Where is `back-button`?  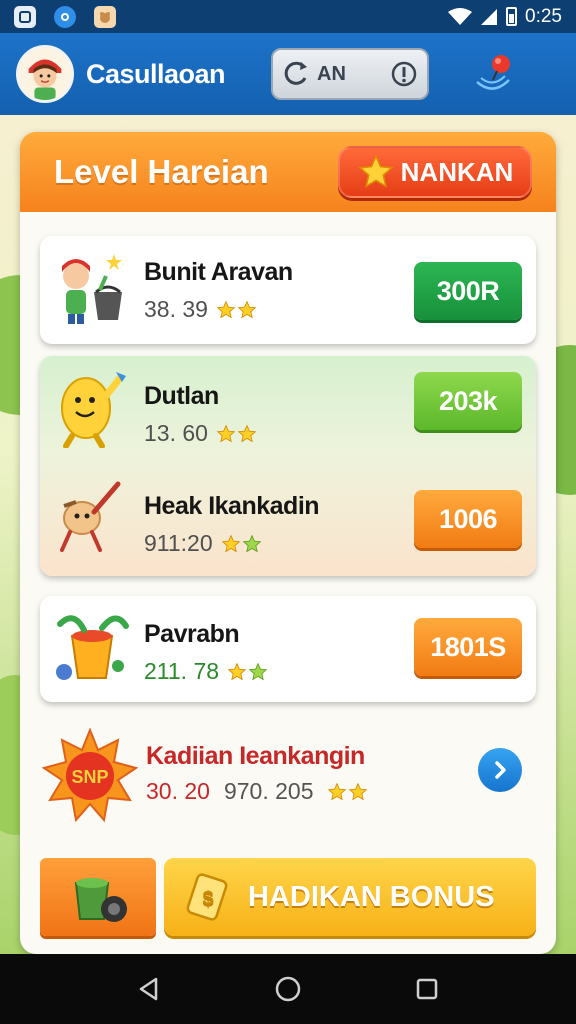
back-button is located at coordinates (149, 989).